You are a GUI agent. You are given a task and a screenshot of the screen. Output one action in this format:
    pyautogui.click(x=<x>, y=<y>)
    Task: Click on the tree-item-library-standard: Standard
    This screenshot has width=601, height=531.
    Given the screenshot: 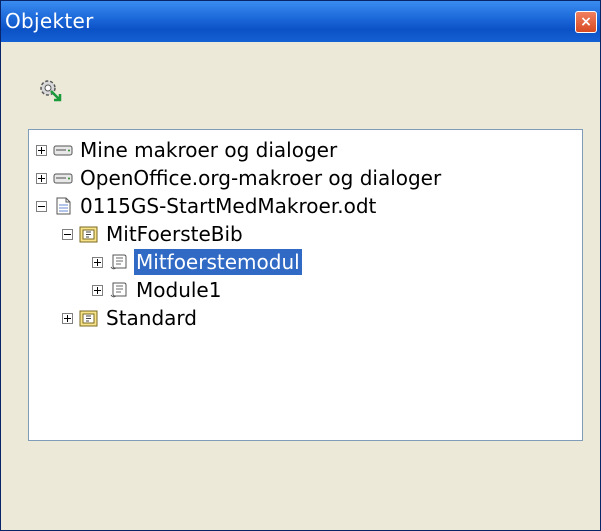 What is the action you would take?
    pyautogui.click(x=130, y=318)
    